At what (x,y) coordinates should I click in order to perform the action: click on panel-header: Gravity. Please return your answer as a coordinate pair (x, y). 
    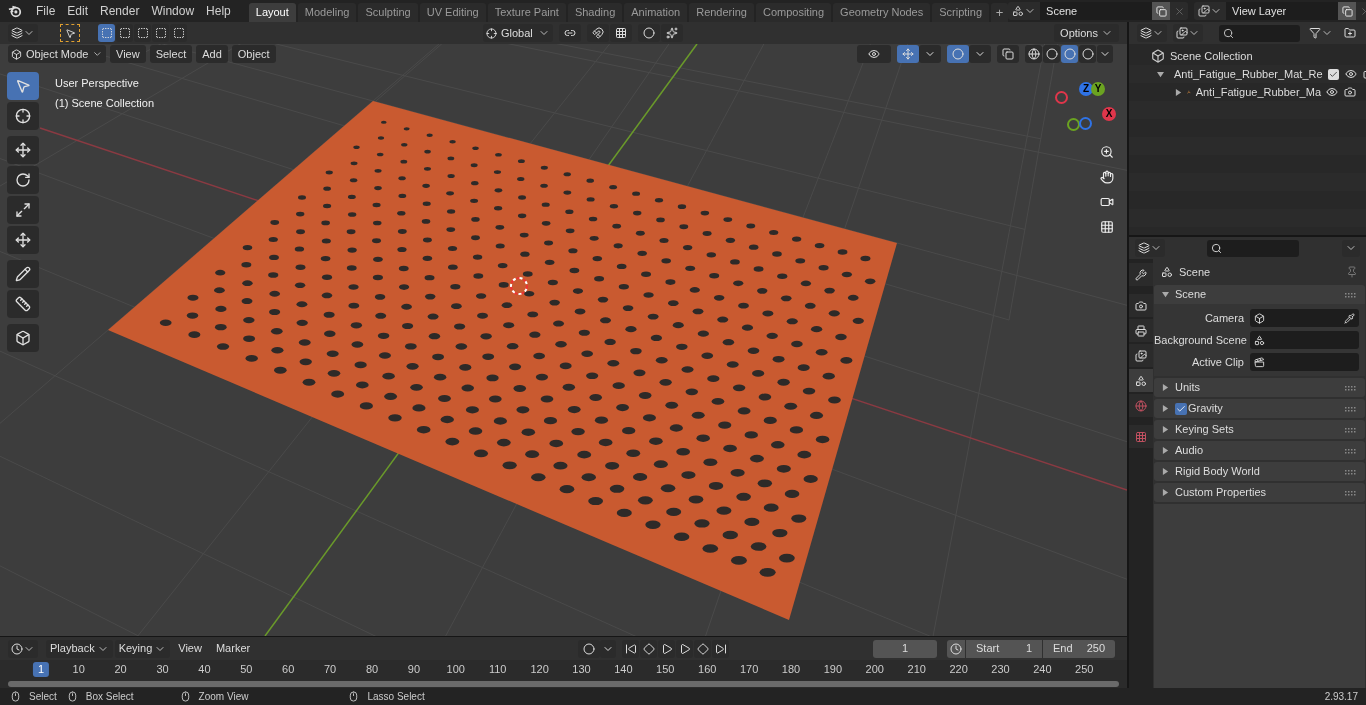
    Looking at the image, I should click on (1205, 408).